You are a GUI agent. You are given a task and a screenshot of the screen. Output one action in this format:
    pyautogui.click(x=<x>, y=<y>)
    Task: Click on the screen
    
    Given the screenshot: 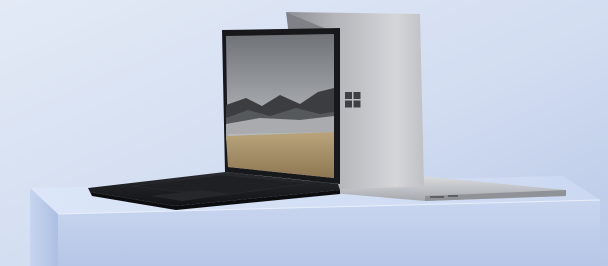 What is the action you would take?
    pyautogui.click(x=280, y=106)
    